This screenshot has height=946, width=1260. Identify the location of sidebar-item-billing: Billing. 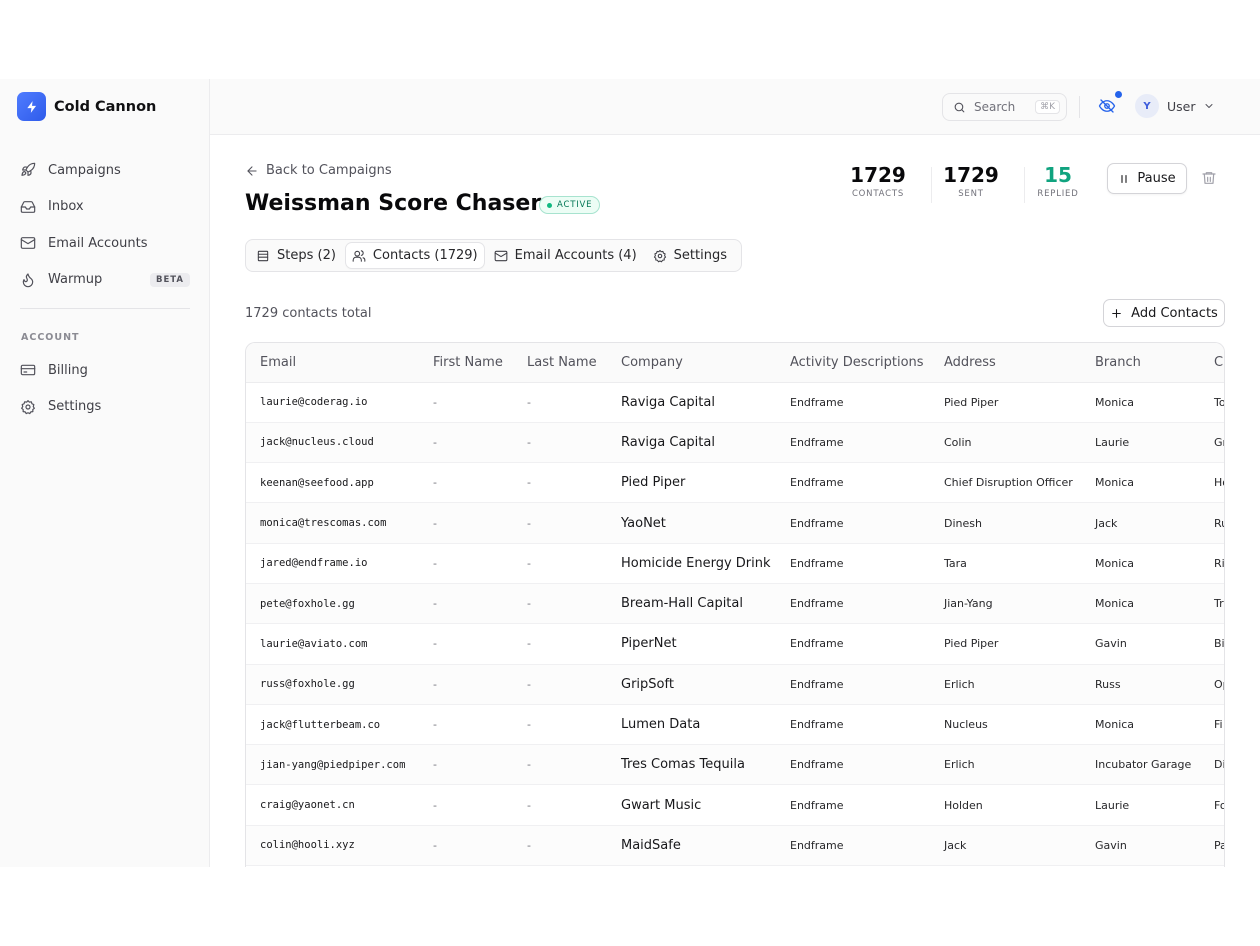
(105, 370).